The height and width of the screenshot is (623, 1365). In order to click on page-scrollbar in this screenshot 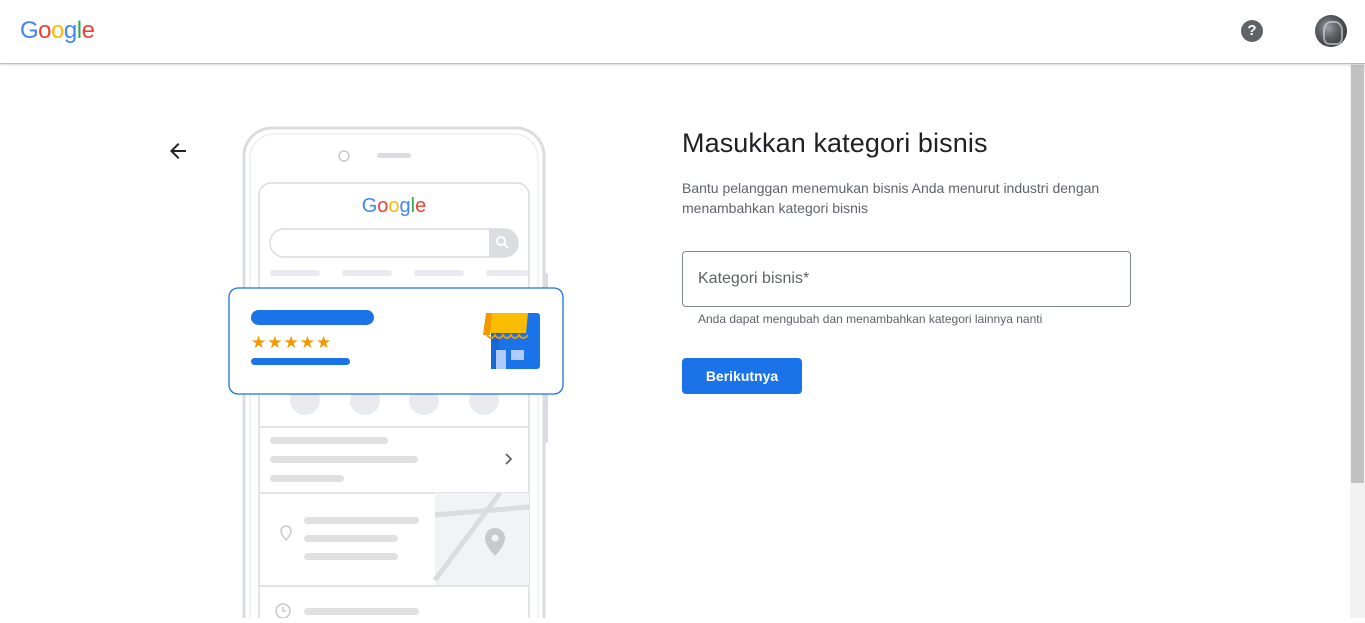, I will do `click(1357, 340)`.